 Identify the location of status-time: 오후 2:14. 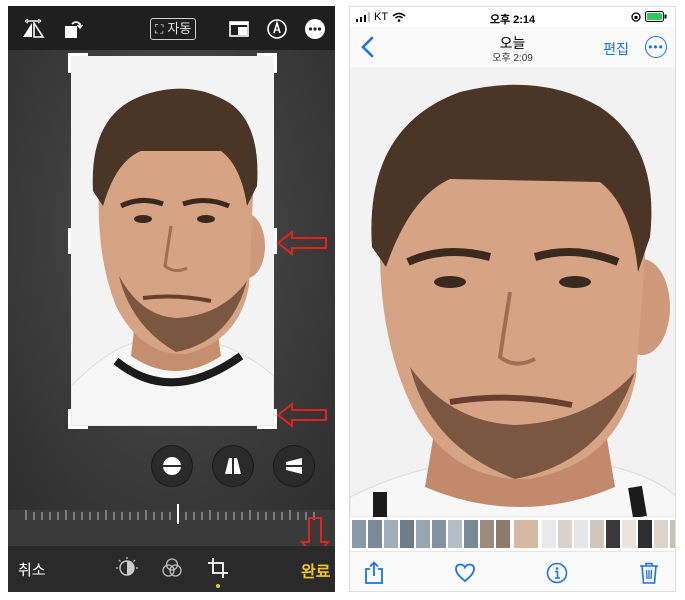
(512, 20).